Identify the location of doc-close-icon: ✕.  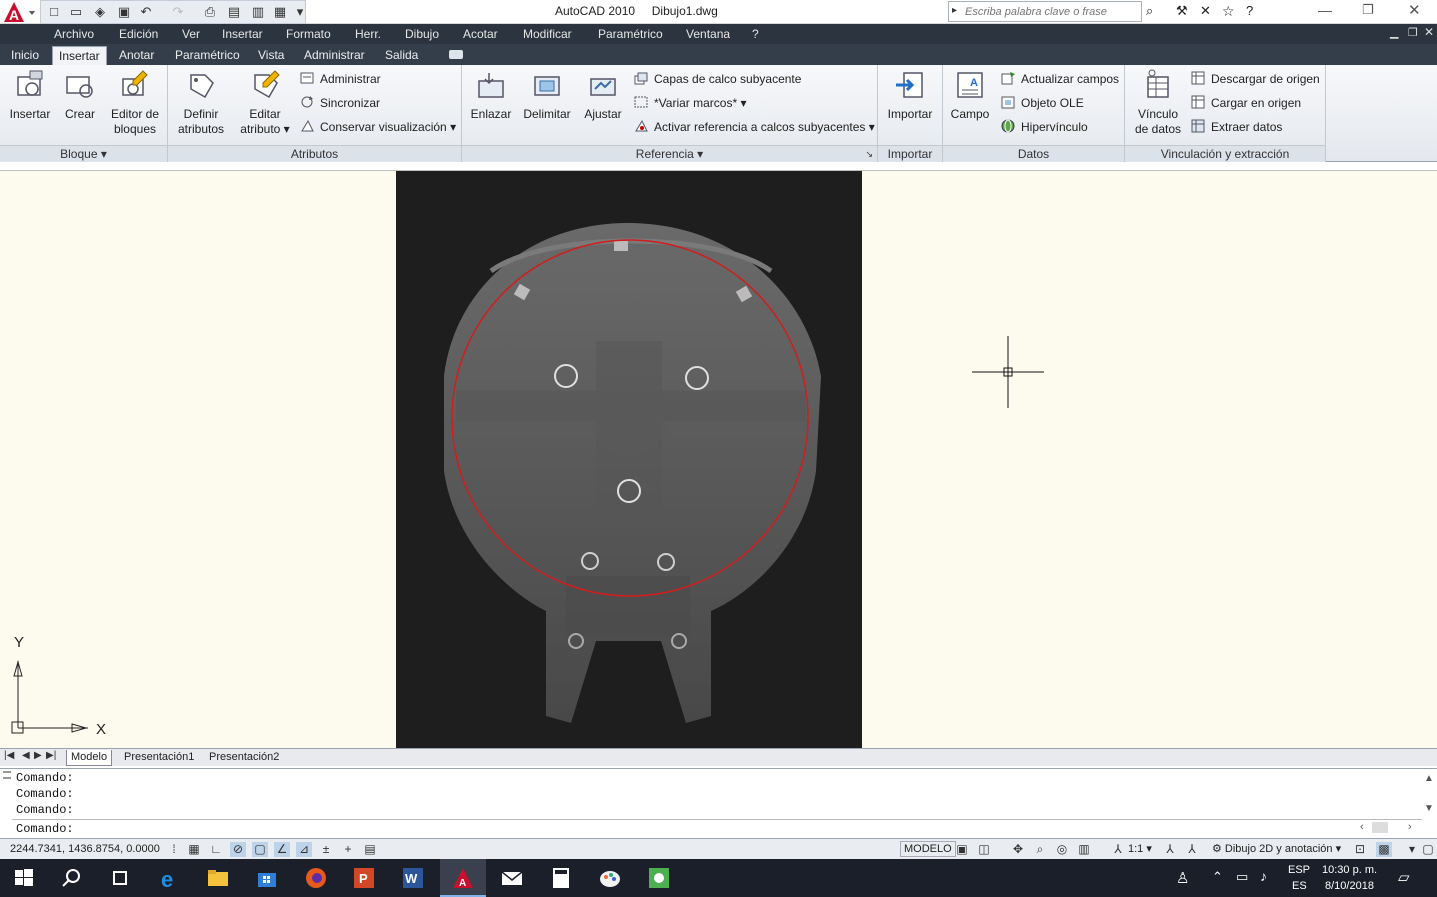
(1429, 32).